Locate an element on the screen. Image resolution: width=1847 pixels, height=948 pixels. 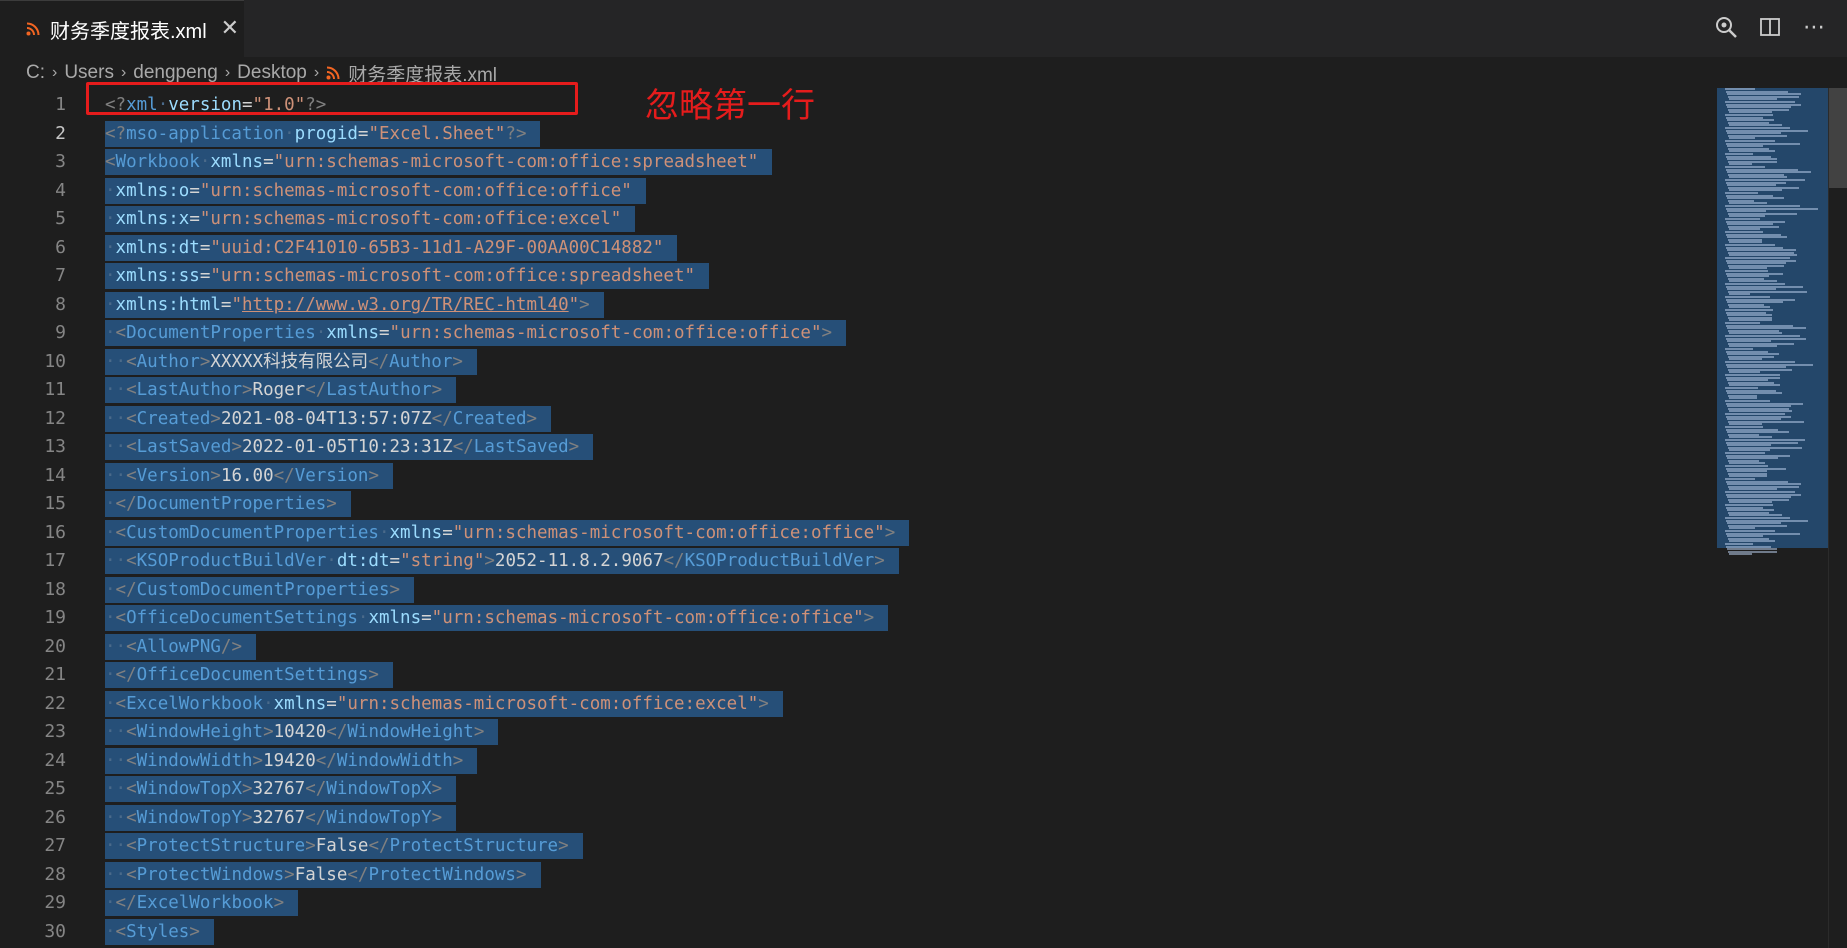
line-number: 28 is located at coordinates (55, 874).